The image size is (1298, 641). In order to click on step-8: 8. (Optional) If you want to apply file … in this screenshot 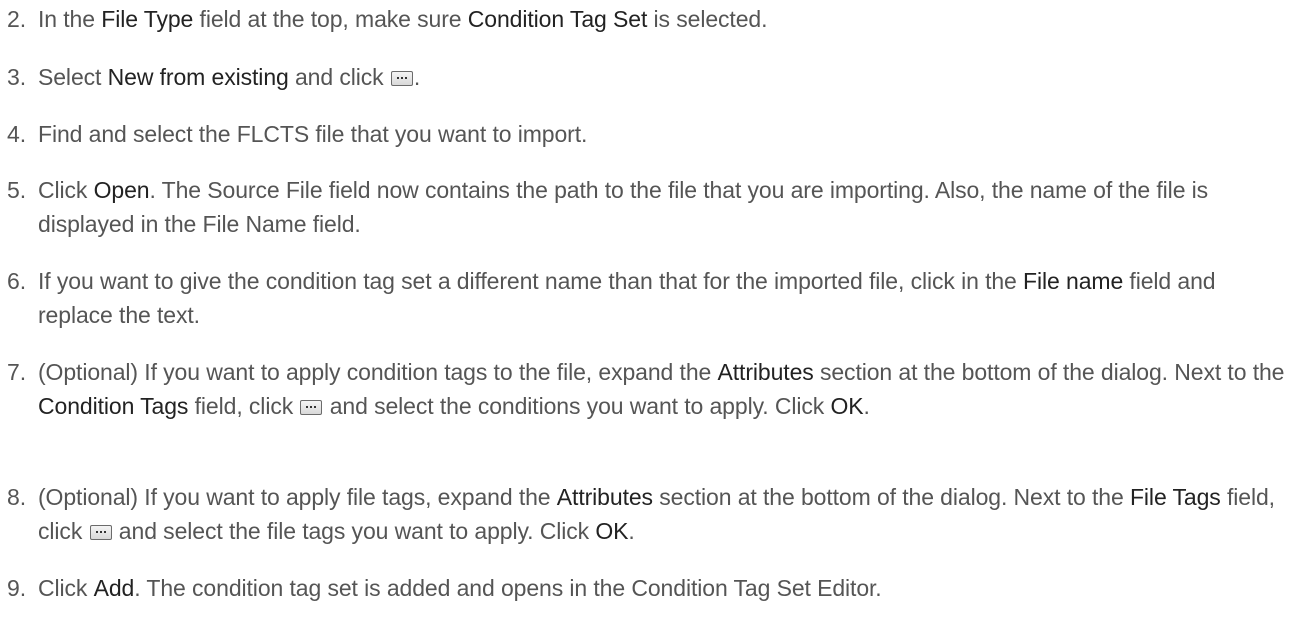, I will do `click(649, 514)`.